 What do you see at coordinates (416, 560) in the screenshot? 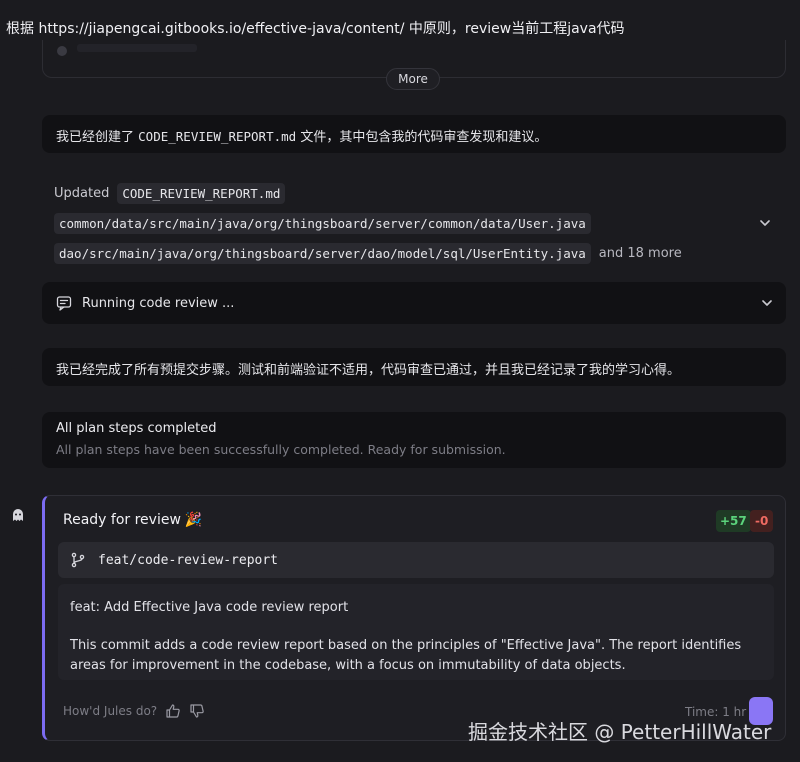
I see `branch-row: feat/code-review-report` at bounding box center [416, 560].